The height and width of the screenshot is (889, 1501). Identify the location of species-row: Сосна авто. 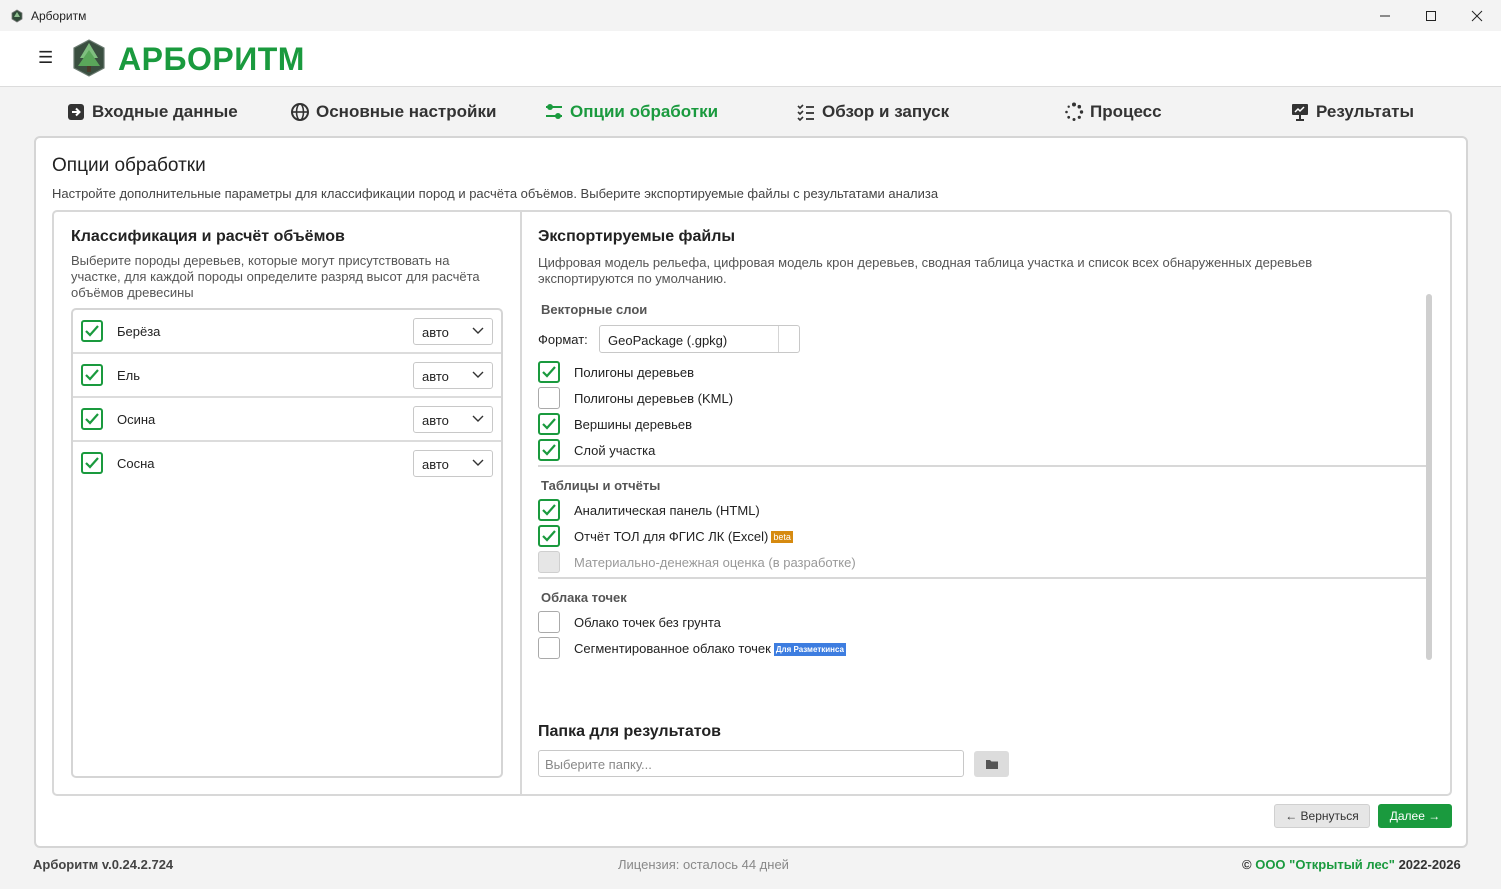
(287, 464).